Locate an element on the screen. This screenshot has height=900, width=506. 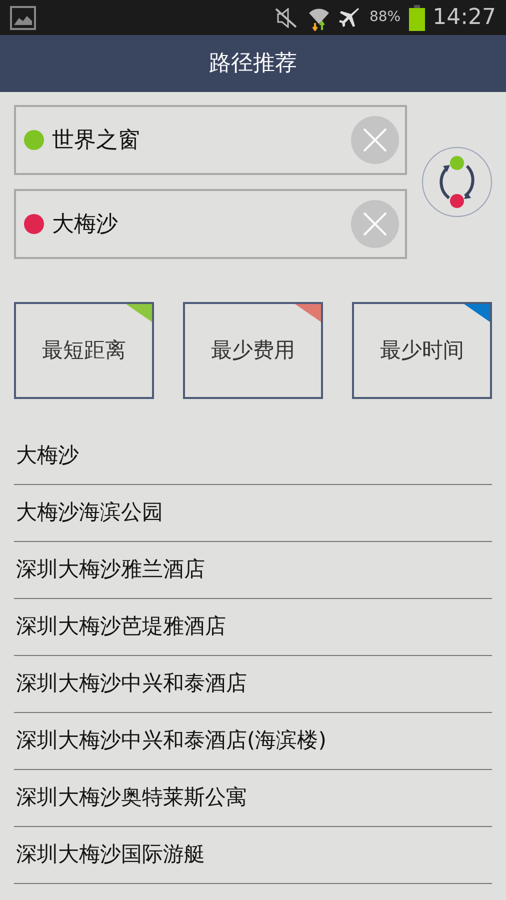
suggestion-item: 深圳大梅沙中兴和泰酒店 is located at coordinates (131, 684).